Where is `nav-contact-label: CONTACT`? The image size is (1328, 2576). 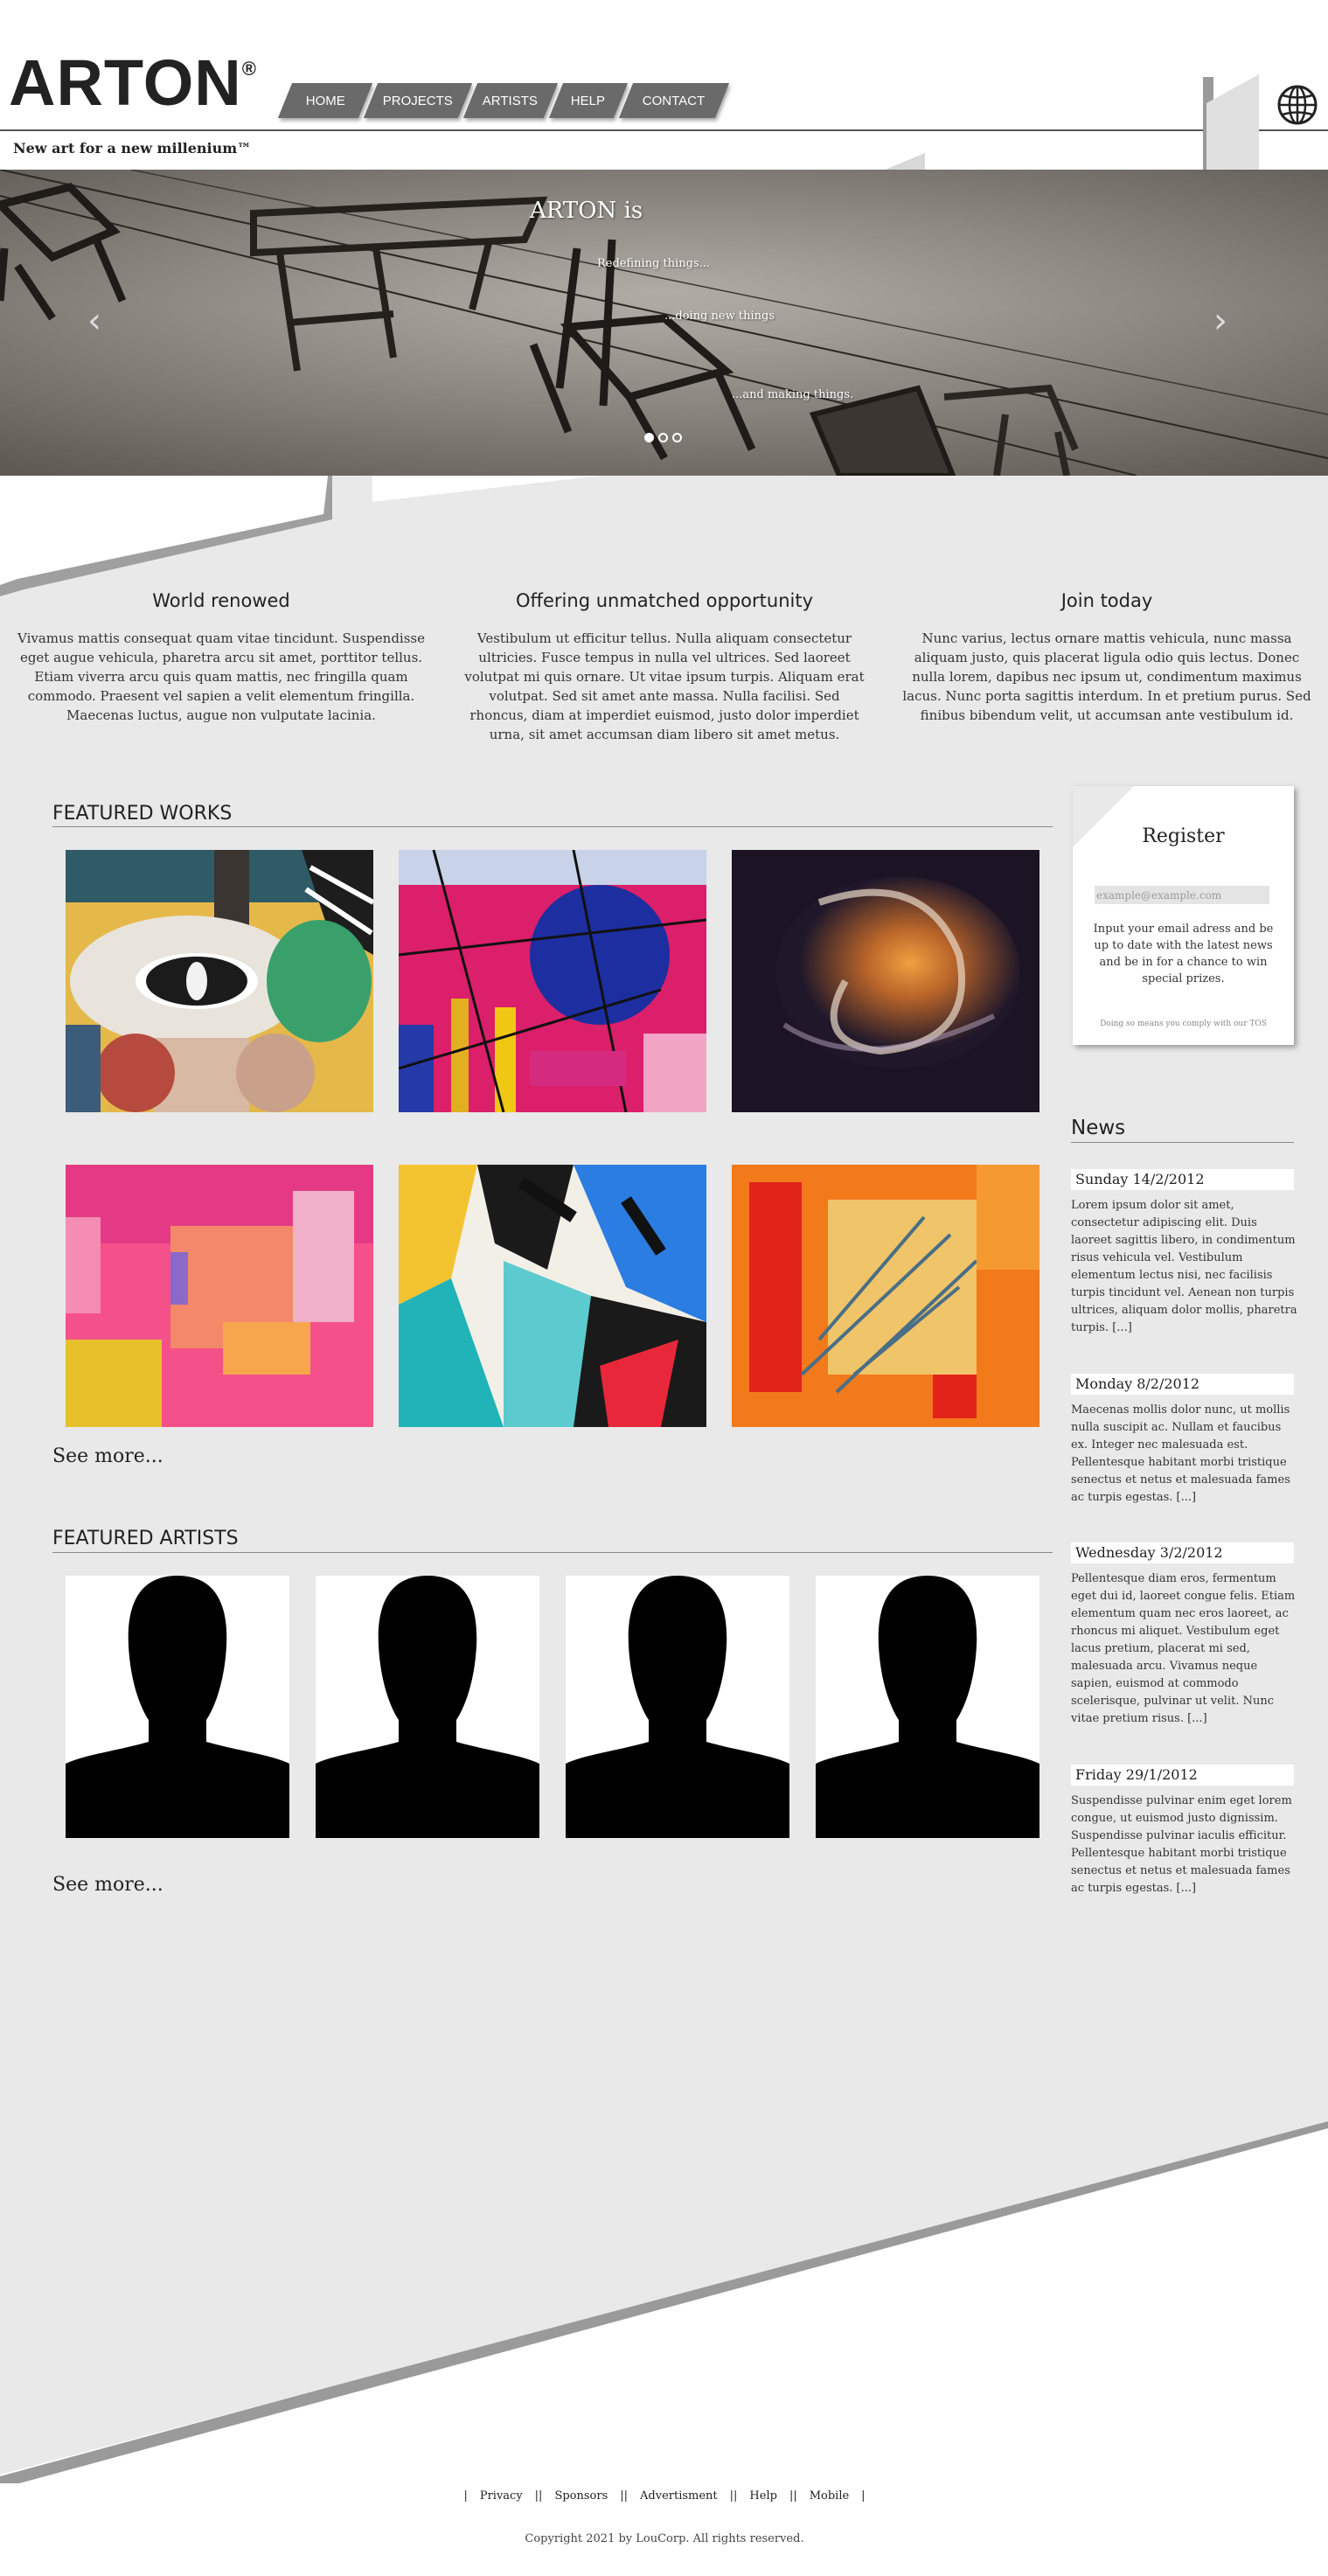 nav-contact-label: CONTACT is located at coordinates (674, 100).